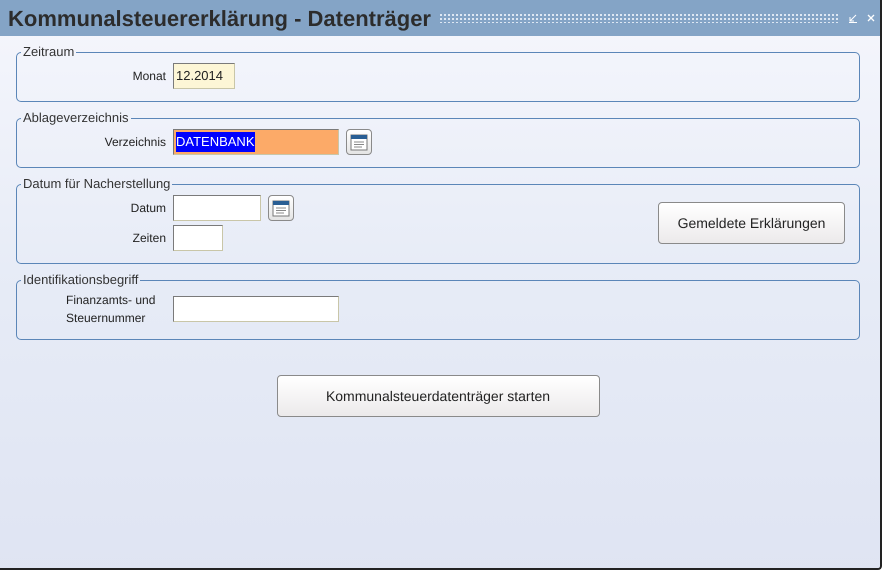 This screenshot has width=882, height=570. Describe the element at coordinates (97, 184) in the screenshot. I see `group-title: Datum für Nacherstellung` at that location.